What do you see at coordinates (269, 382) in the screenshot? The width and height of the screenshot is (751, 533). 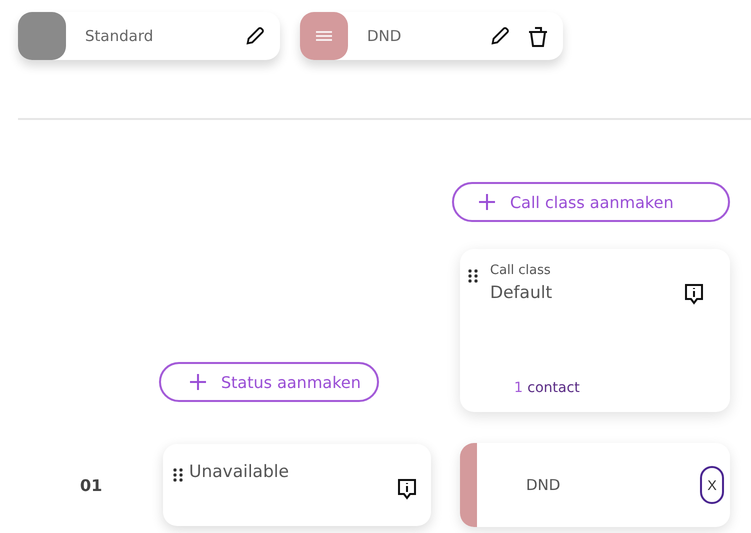 I see `add-status-button: Status aanmaken` at bounding box center [269, 382].